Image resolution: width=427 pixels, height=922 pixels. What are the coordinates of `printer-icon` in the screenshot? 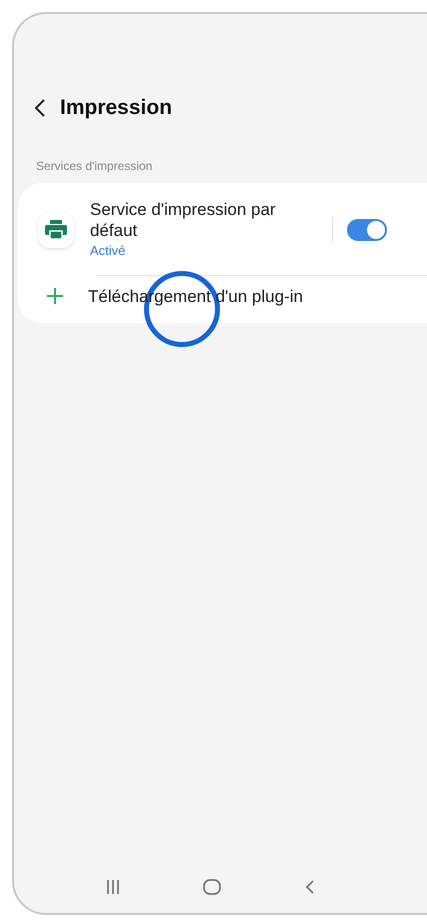 It's located at (56, 230).